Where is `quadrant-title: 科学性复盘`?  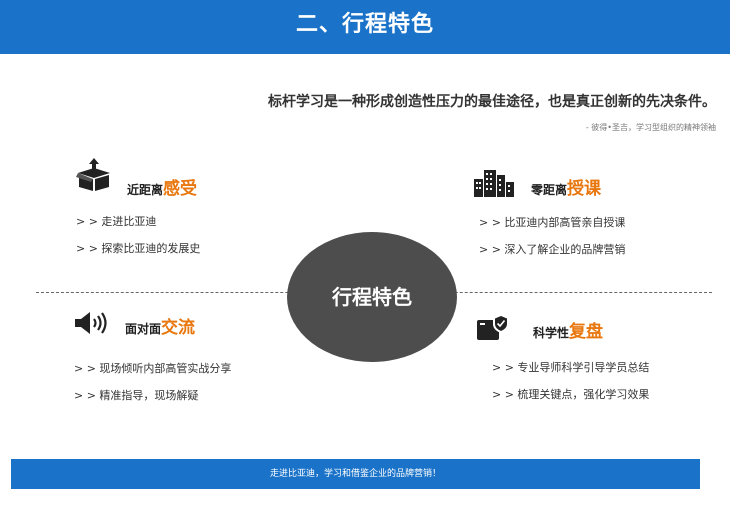
quadrant-title: 科学性复盘 is located at coordinates (568, 329).